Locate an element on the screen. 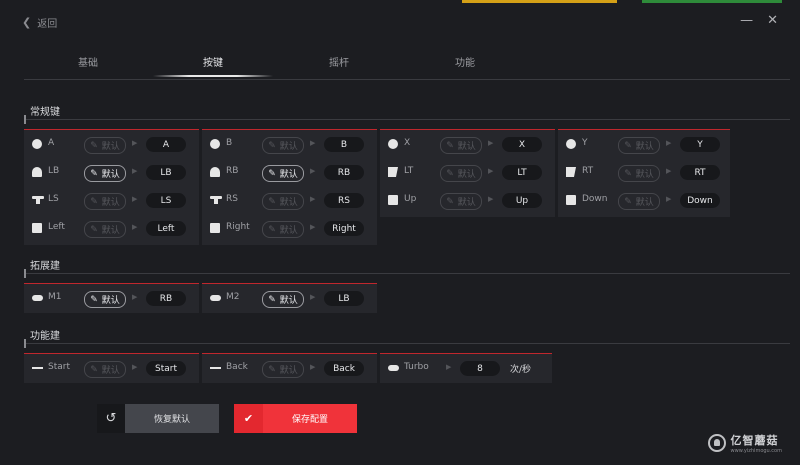 This screenshot has height=465, width=800. tab-divider is located at coordinates (407, 79).